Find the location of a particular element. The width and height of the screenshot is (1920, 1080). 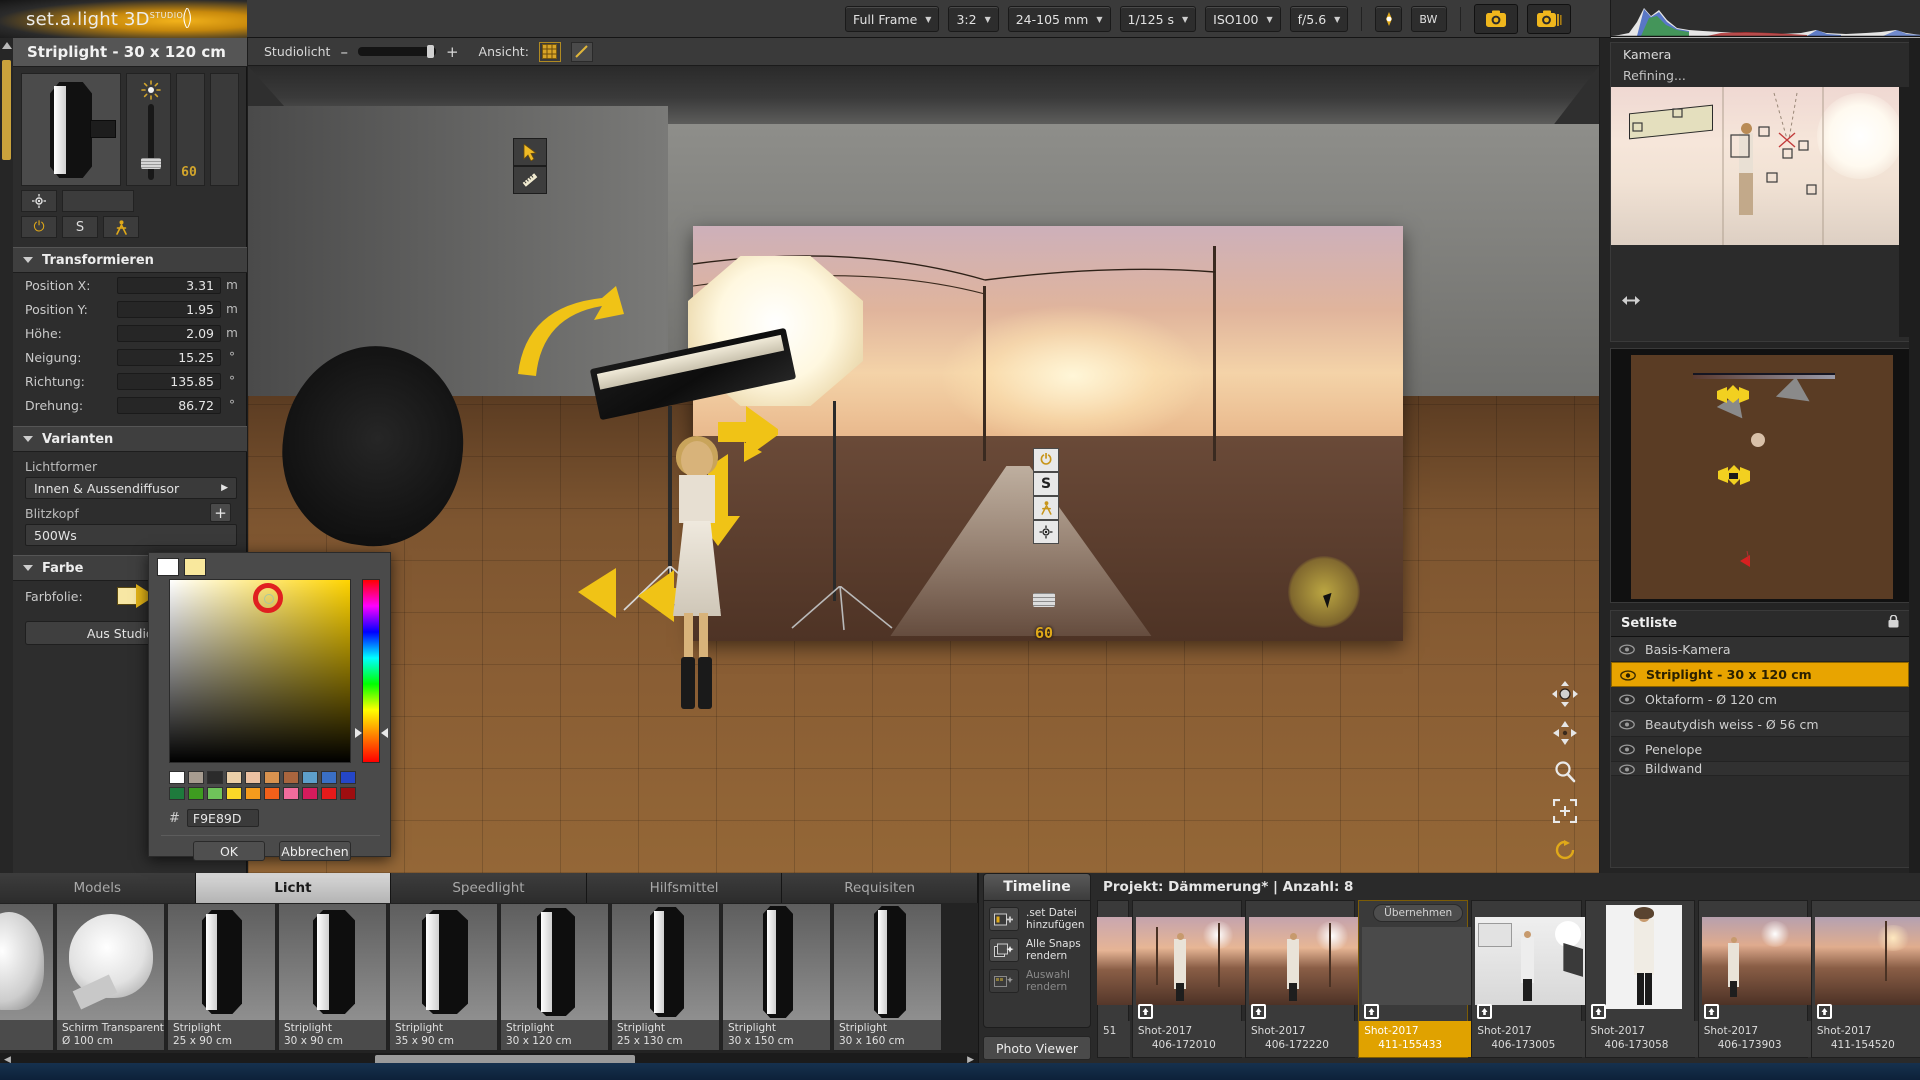

sensor-dropdown: Full Frame ▼ is located at coordinates (892, 19).